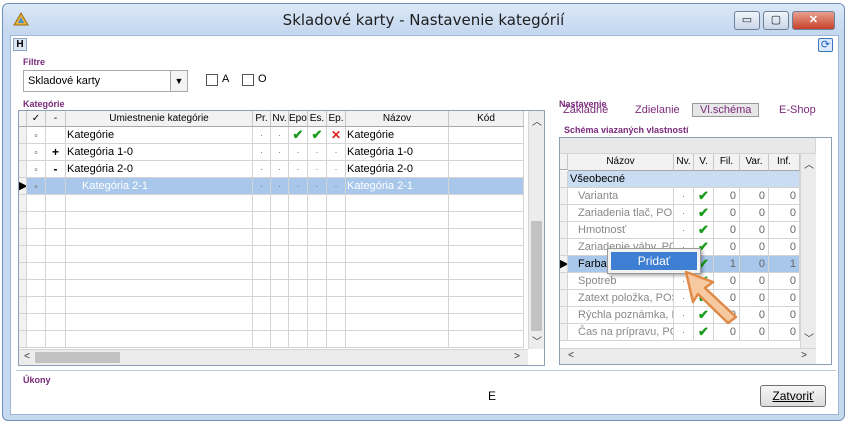  I want to click on category-type-combo: Skladové karty ▼, so click(105, 81).